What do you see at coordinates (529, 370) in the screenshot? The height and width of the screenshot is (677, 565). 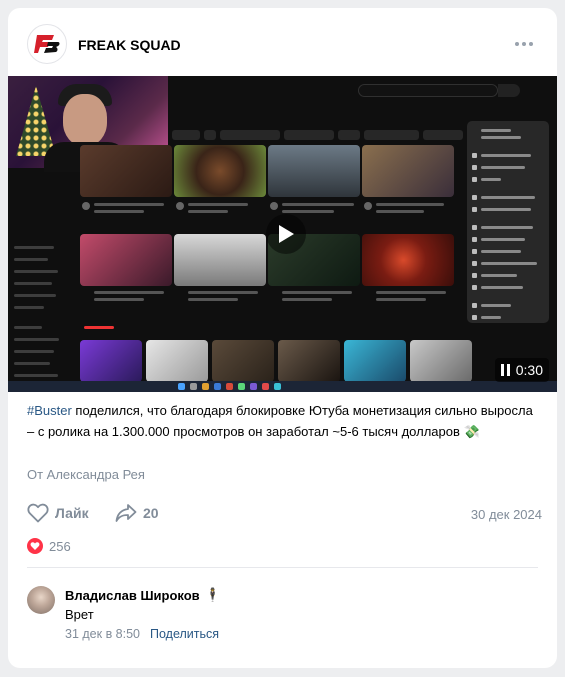 I see `duration-text: 0:30` at bounding box center [529, 370].